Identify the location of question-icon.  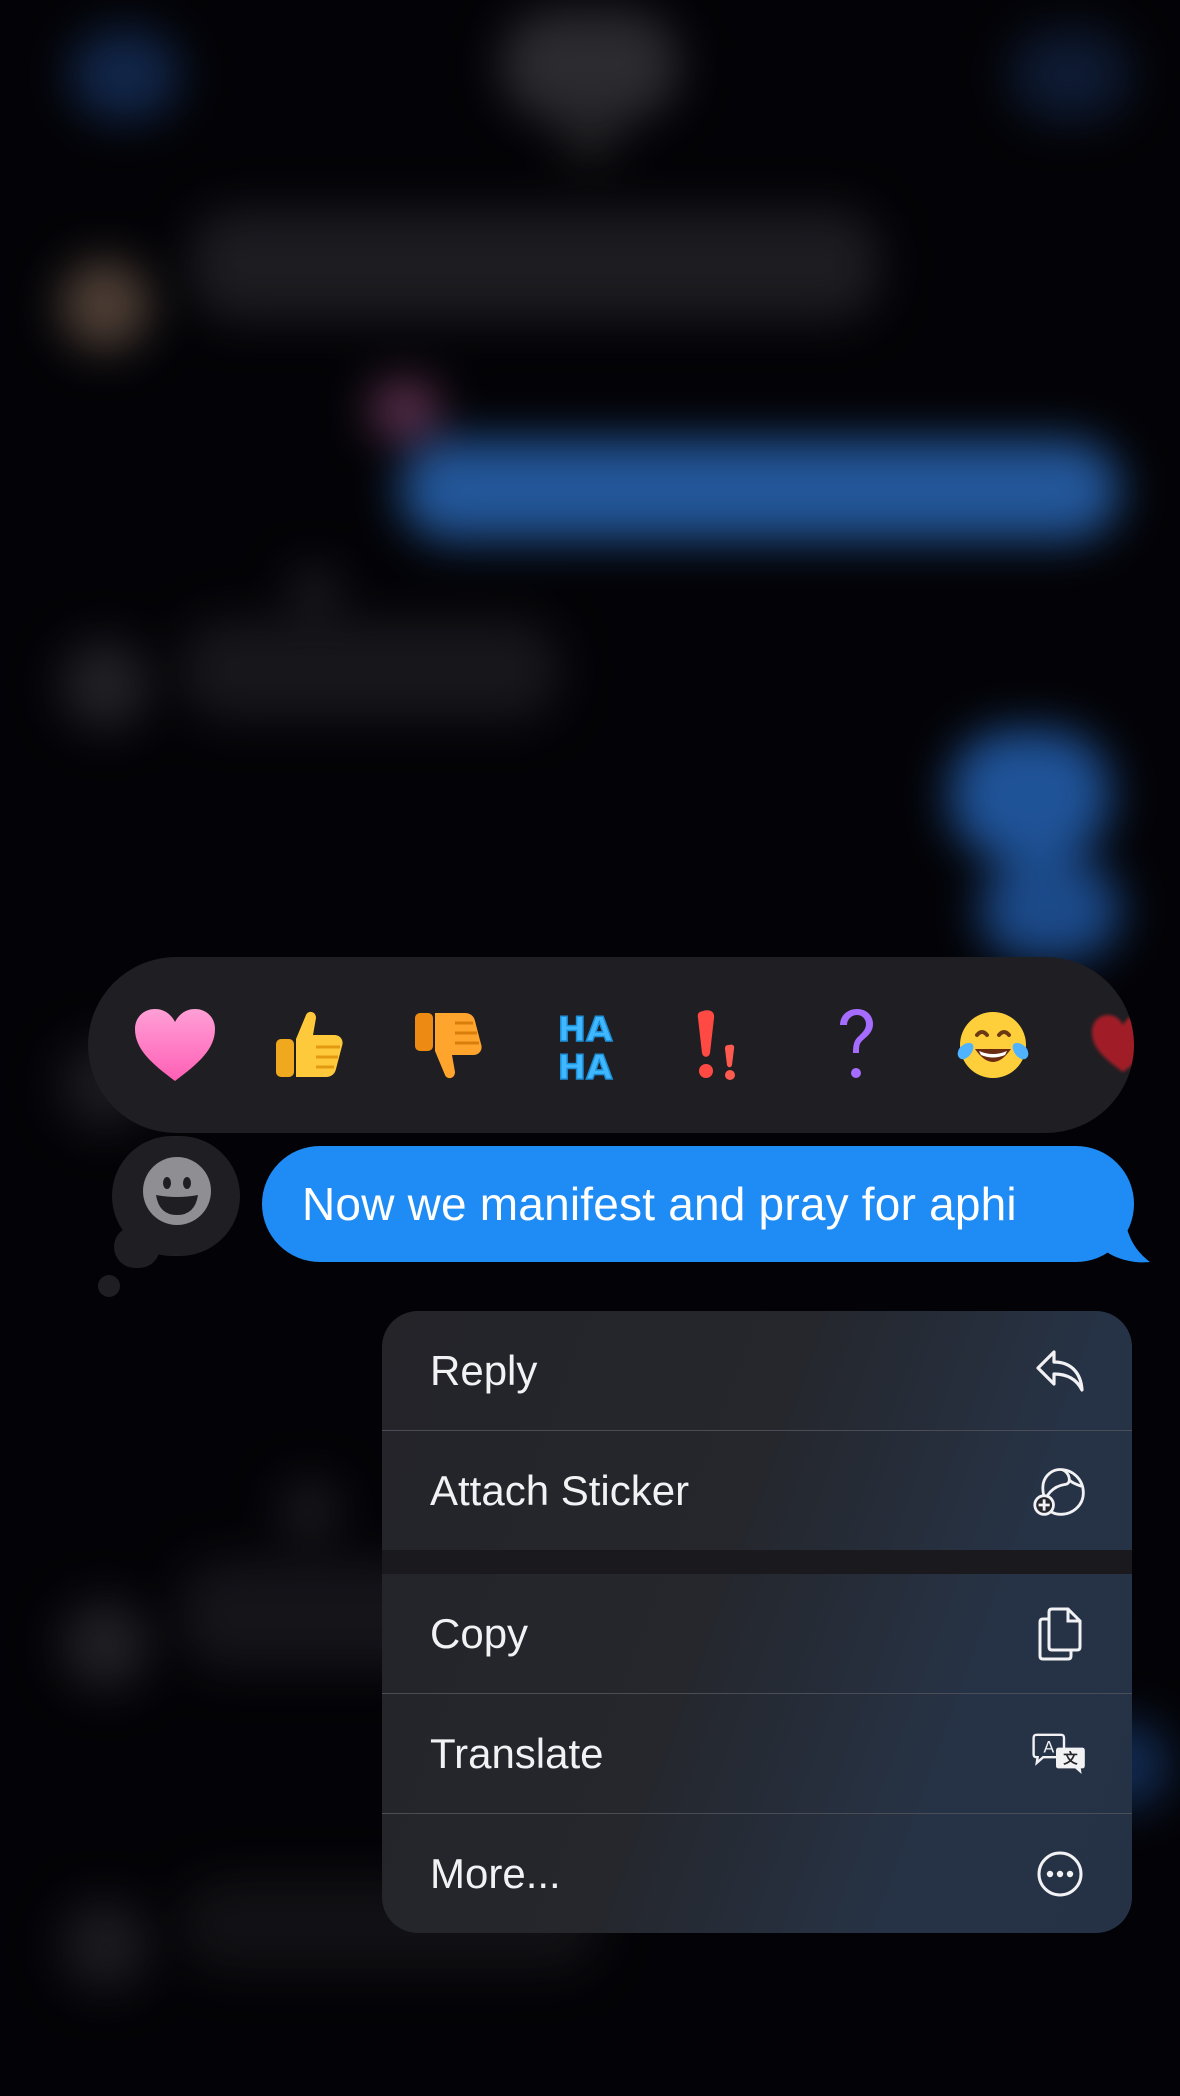
(856, 1043).